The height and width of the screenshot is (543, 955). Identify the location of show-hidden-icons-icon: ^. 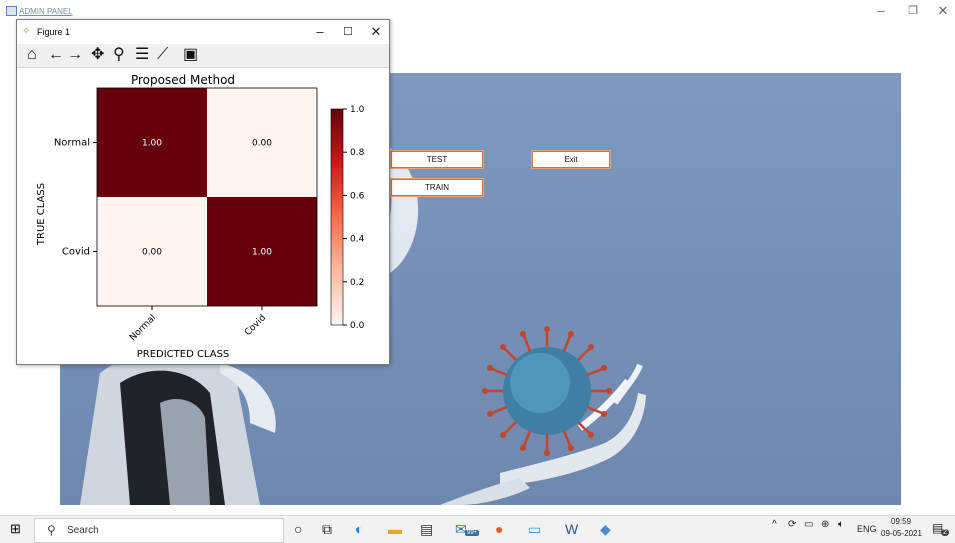
(774, 524).